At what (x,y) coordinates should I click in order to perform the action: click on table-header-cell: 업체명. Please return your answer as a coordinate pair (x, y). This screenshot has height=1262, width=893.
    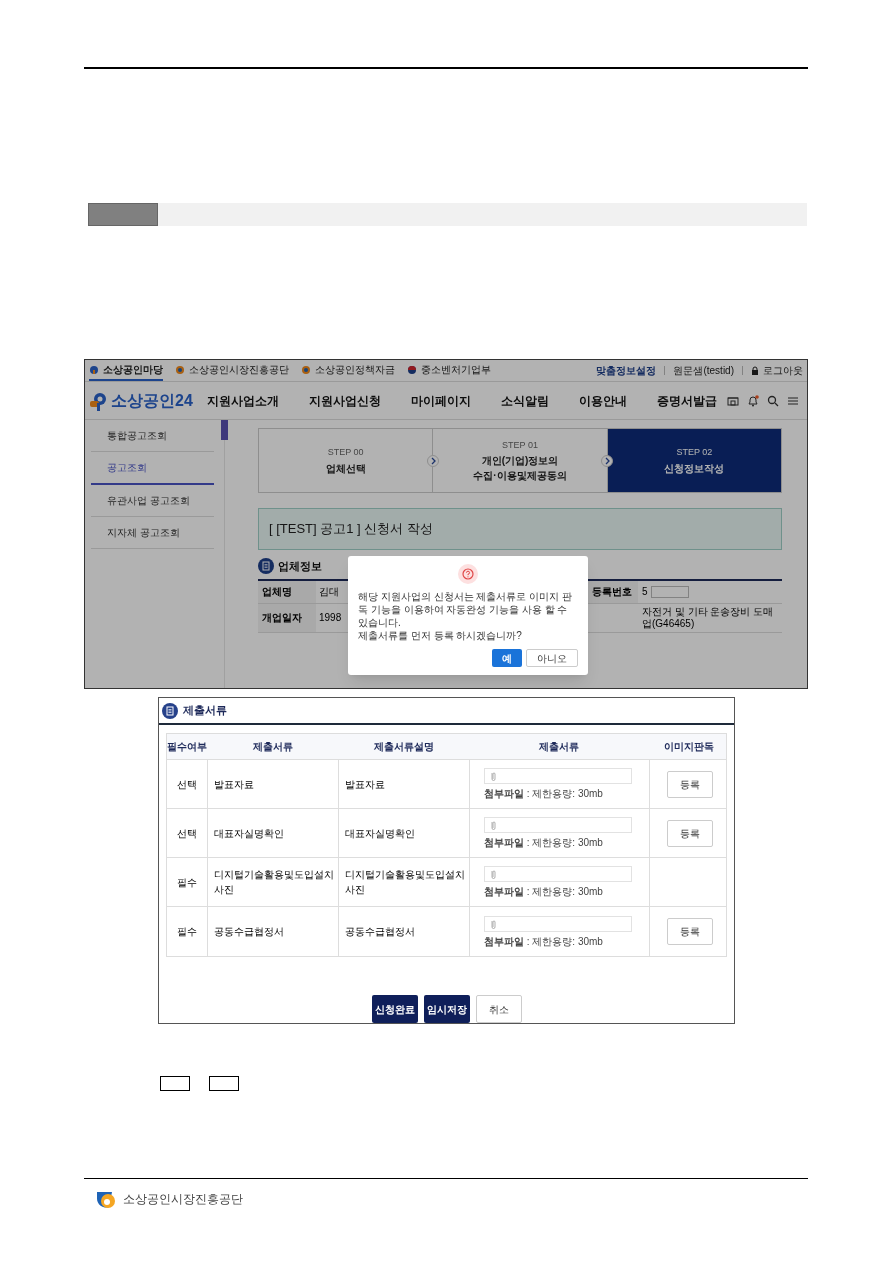
    Looking at the image, I should click on (287, 591).